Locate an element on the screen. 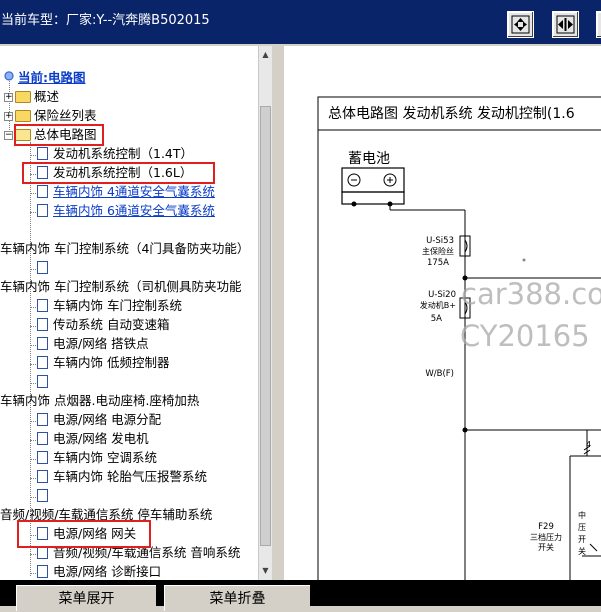 This screenshot has width=601, height=612. tree-item-power-dist: 电源/网络 电源分配 is located at coordinates (99, 420).